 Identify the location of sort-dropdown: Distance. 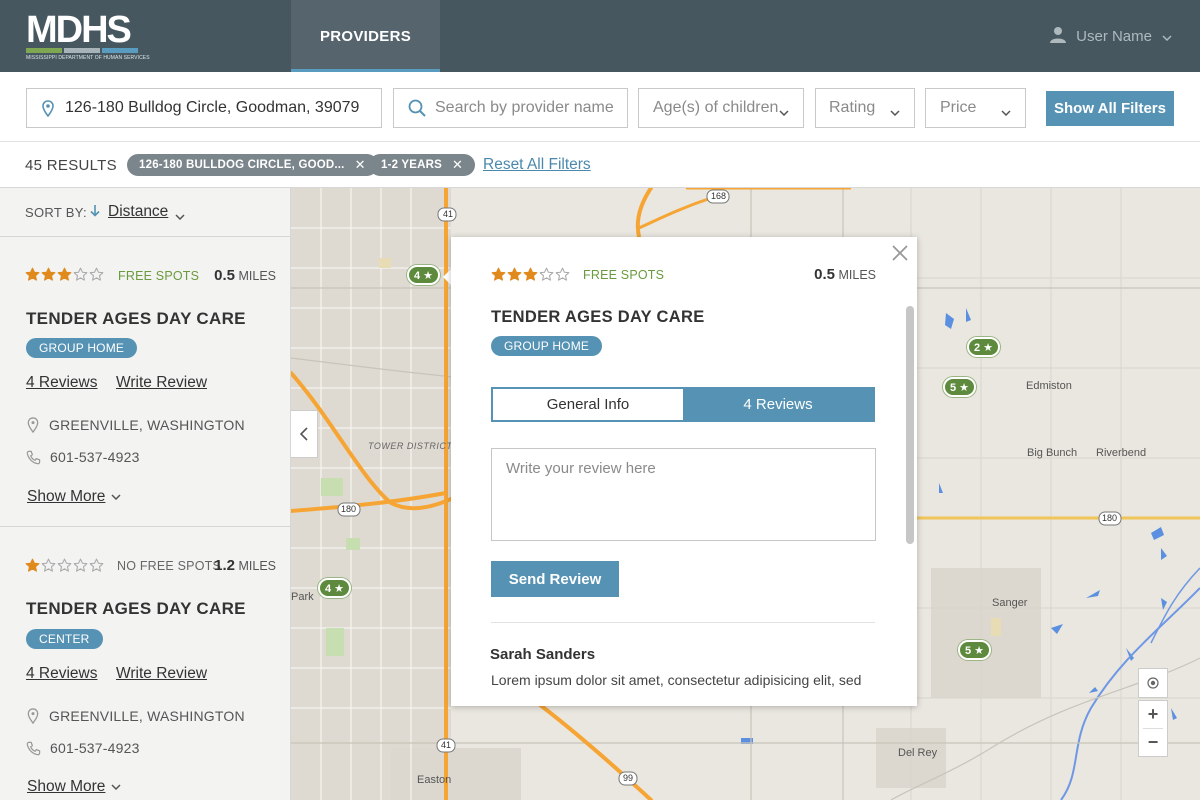
(138, 212).